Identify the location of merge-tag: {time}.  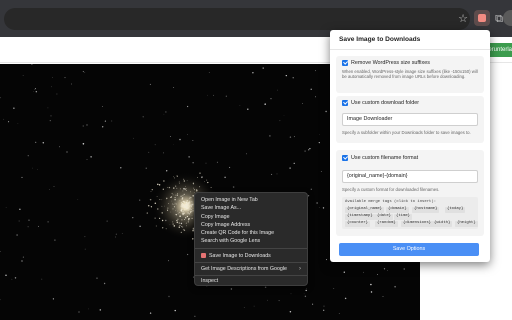
(403, 217).